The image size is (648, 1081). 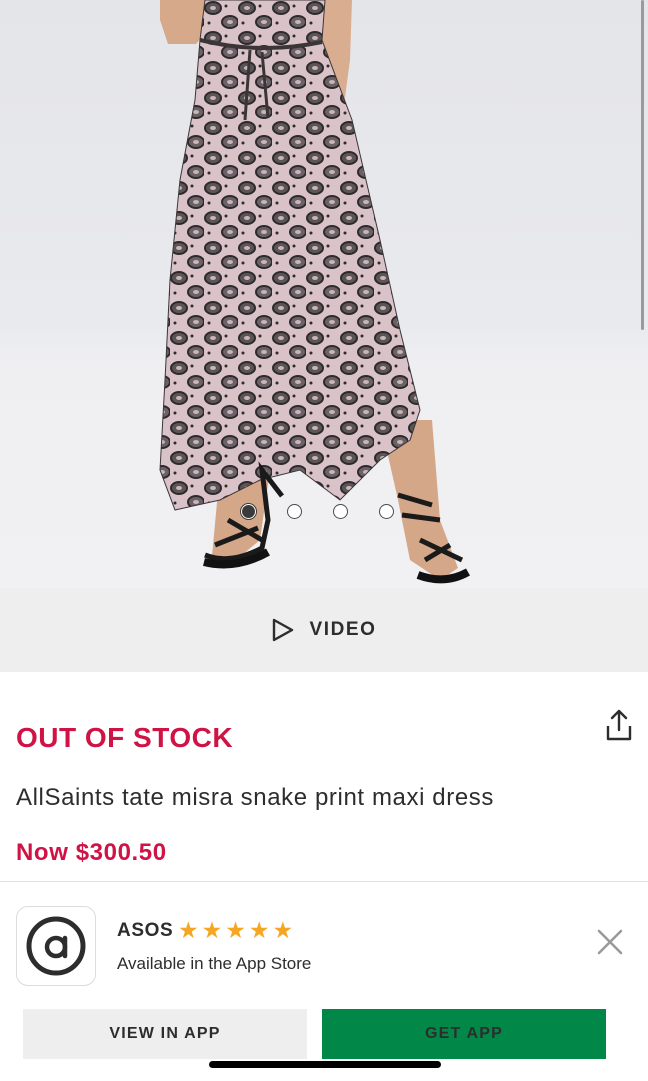 I want to click on close-icon, so click(x=610, y=942).